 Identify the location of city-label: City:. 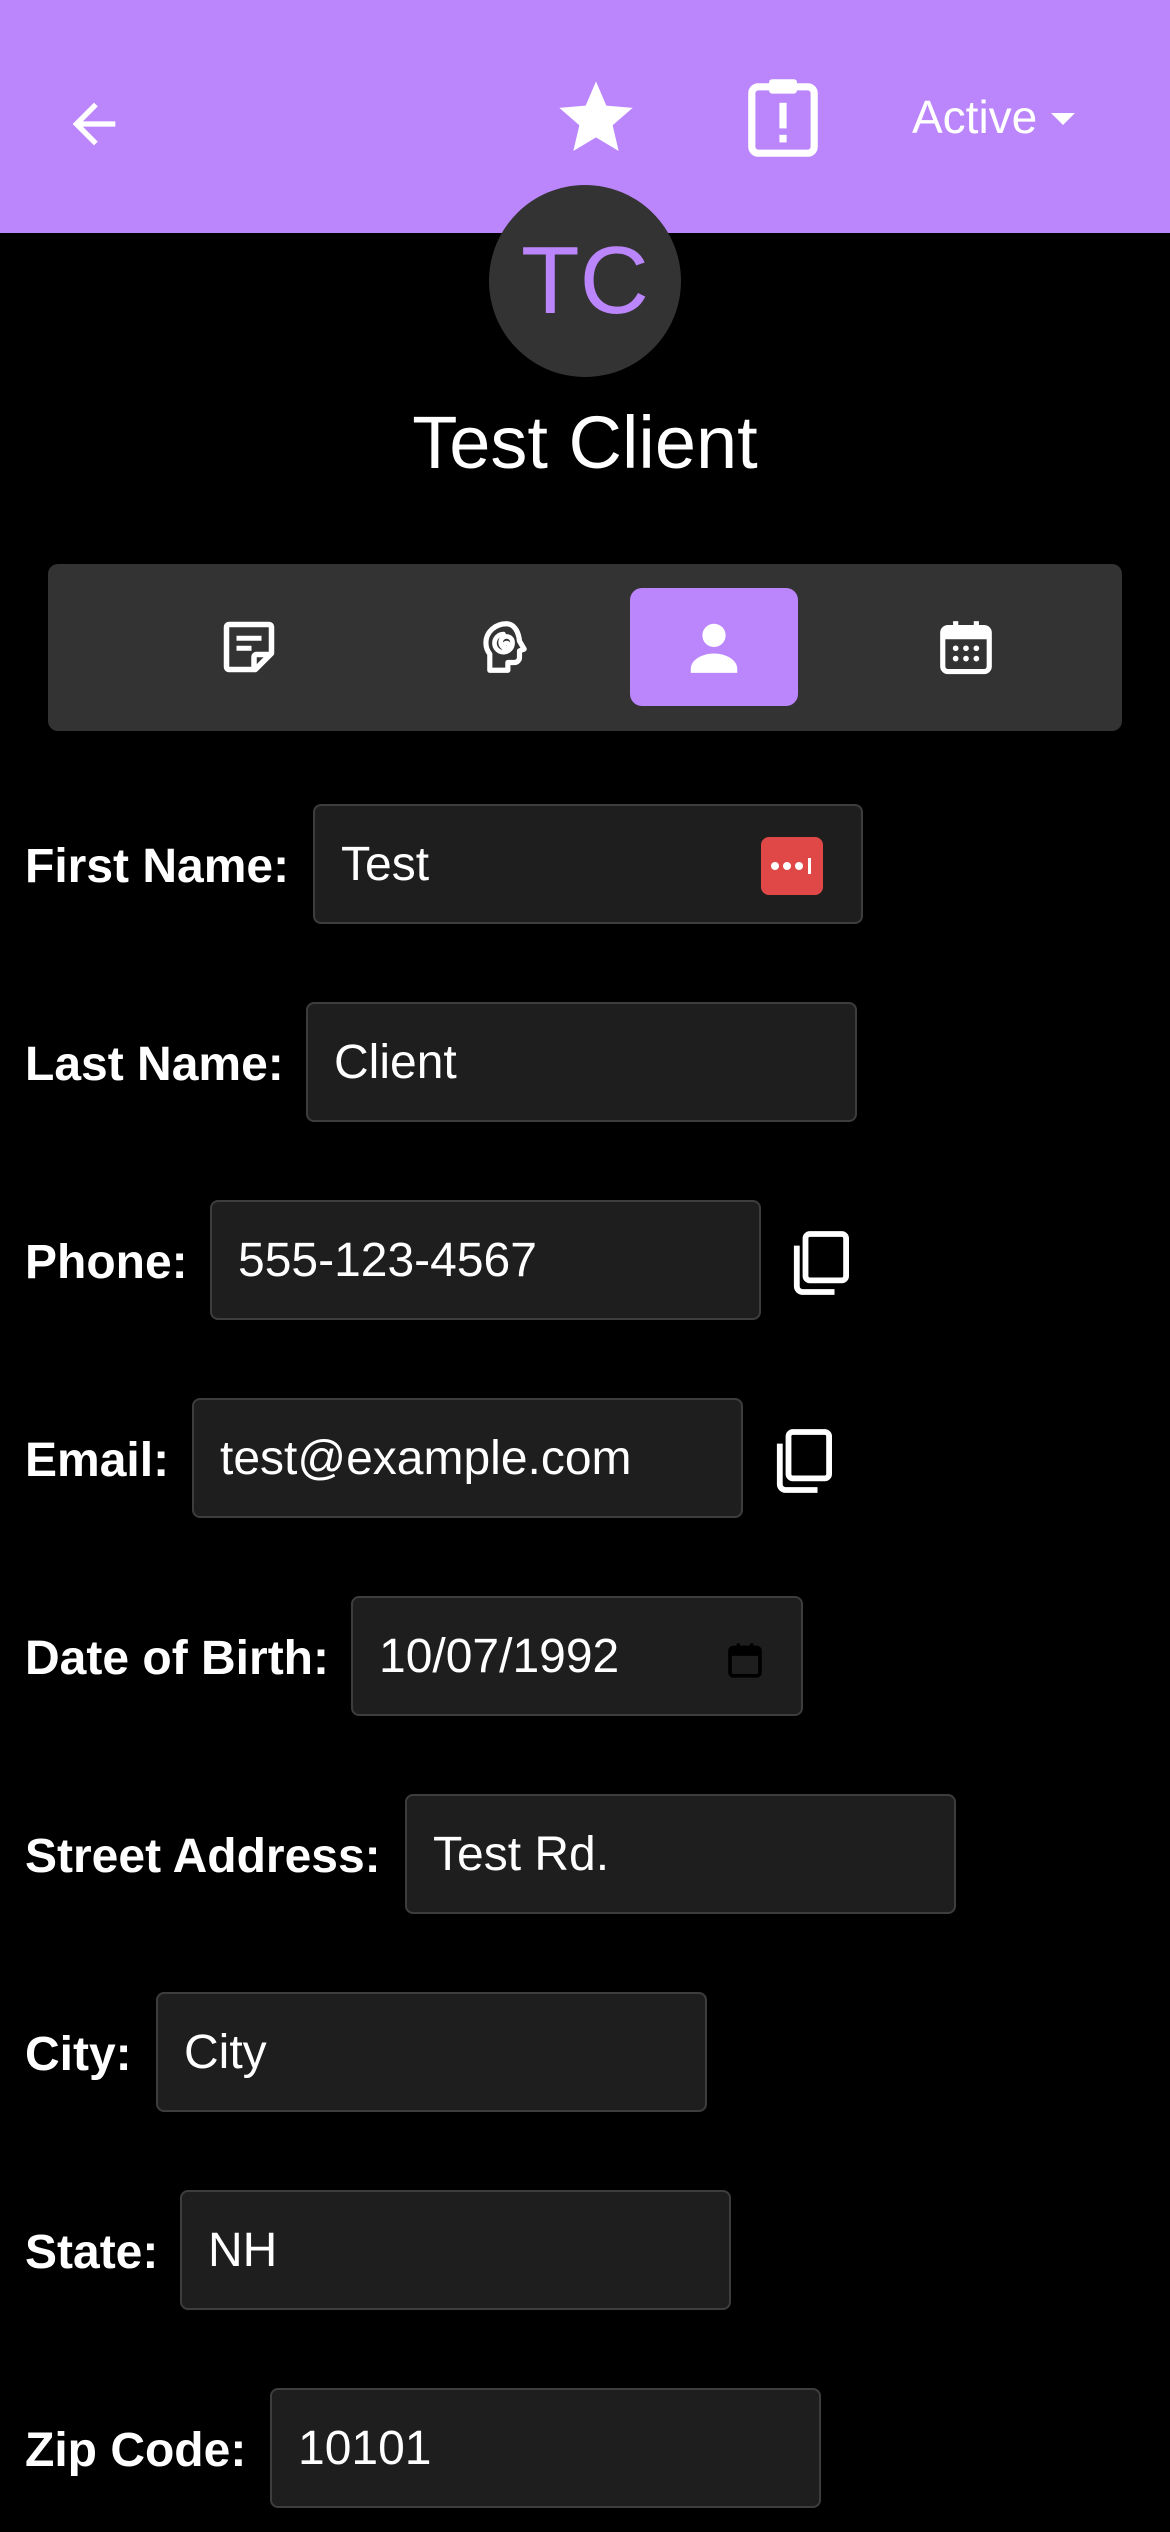
(78, 2054).